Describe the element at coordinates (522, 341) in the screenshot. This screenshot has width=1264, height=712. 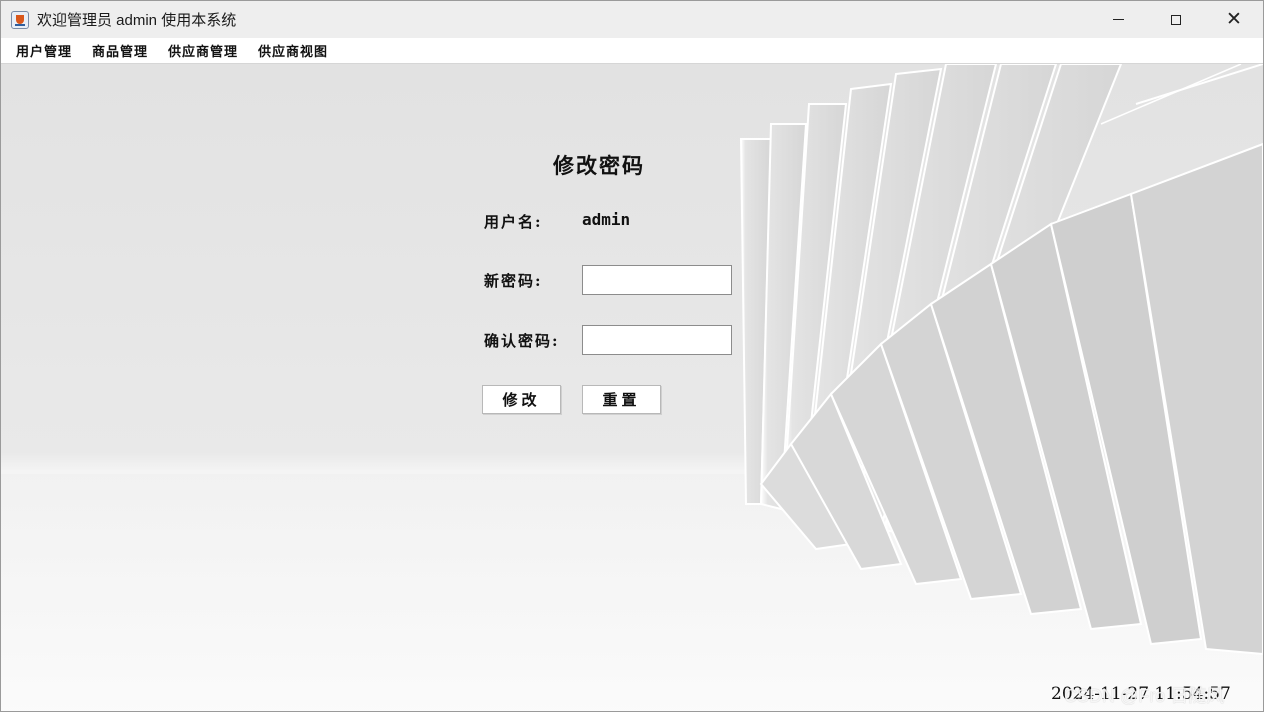
I see `confirm-password-label: 确认密码:` at that location.